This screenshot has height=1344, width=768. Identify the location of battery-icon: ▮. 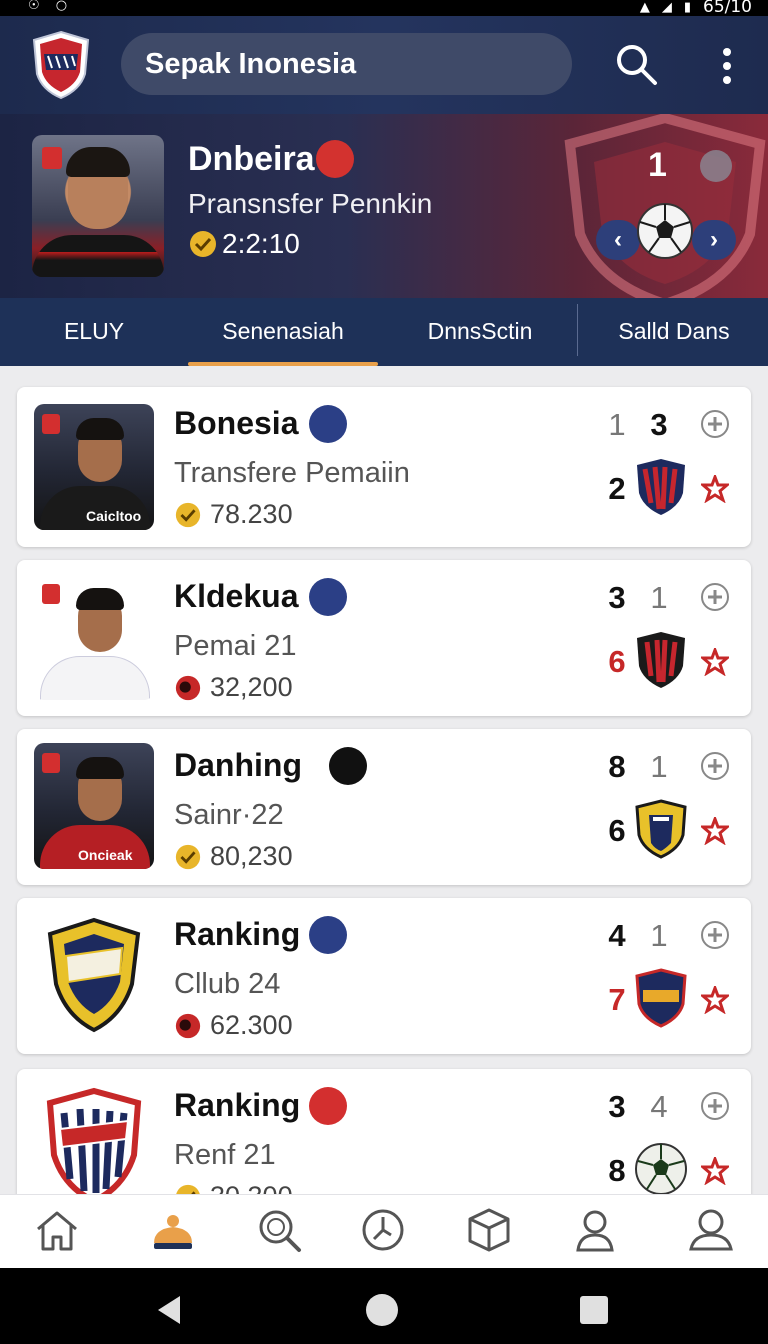
(687, 7).